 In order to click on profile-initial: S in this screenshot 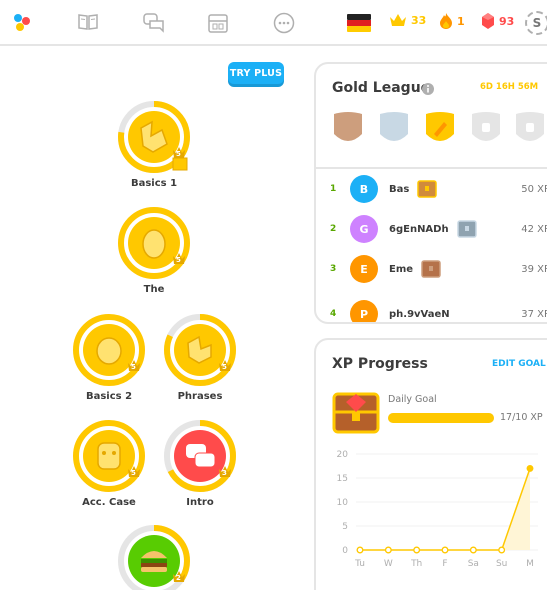, I will do `click(537, 23)`.